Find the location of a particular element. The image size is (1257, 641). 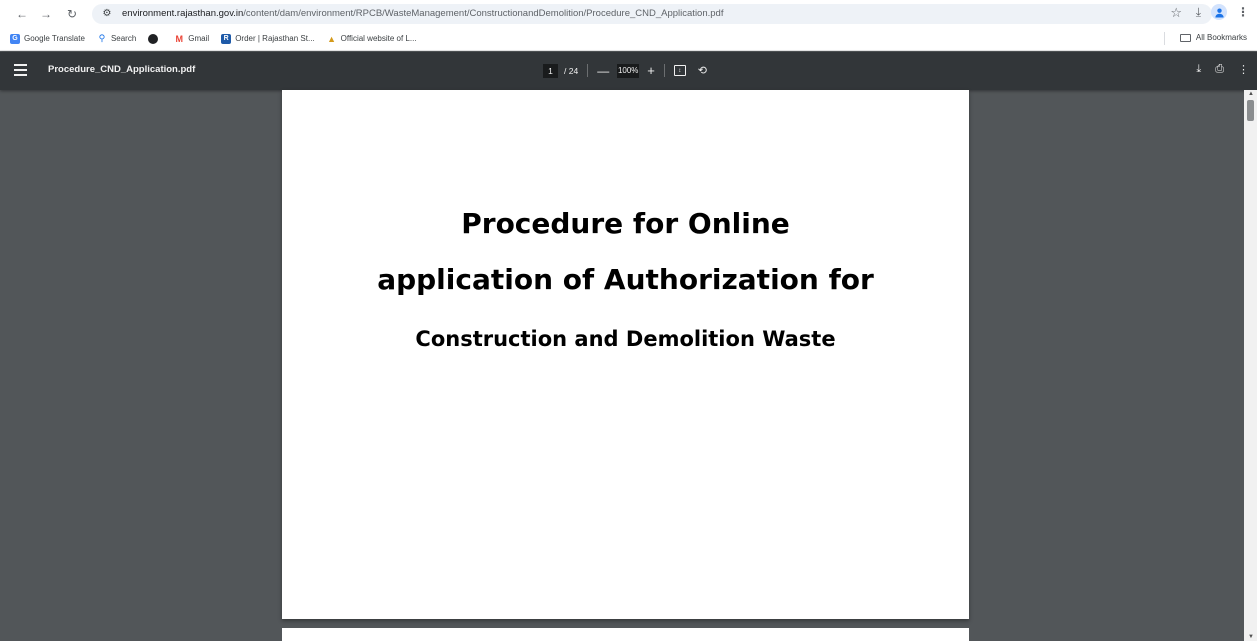

page-total: / 24 is located at coordinates (571, 70).